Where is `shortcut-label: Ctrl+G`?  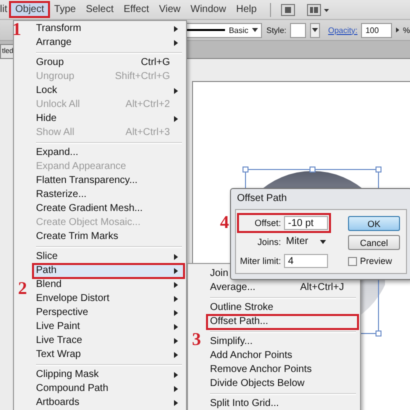 shortcut-label: Ctrl+G is located at coordinates (155, 63).